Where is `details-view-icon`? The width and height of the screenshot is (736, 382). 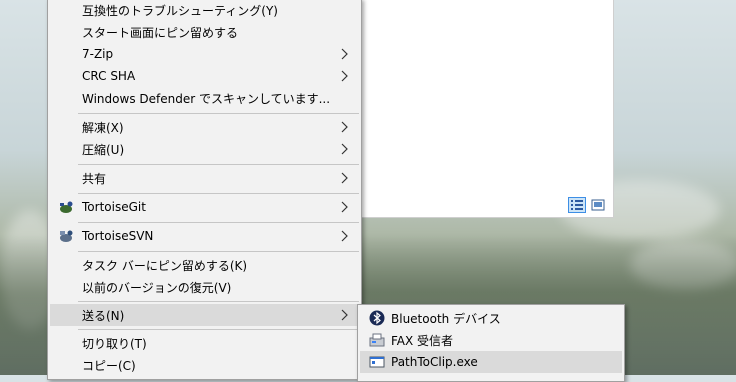
details-view-icon is located at coordinates (577, 205).